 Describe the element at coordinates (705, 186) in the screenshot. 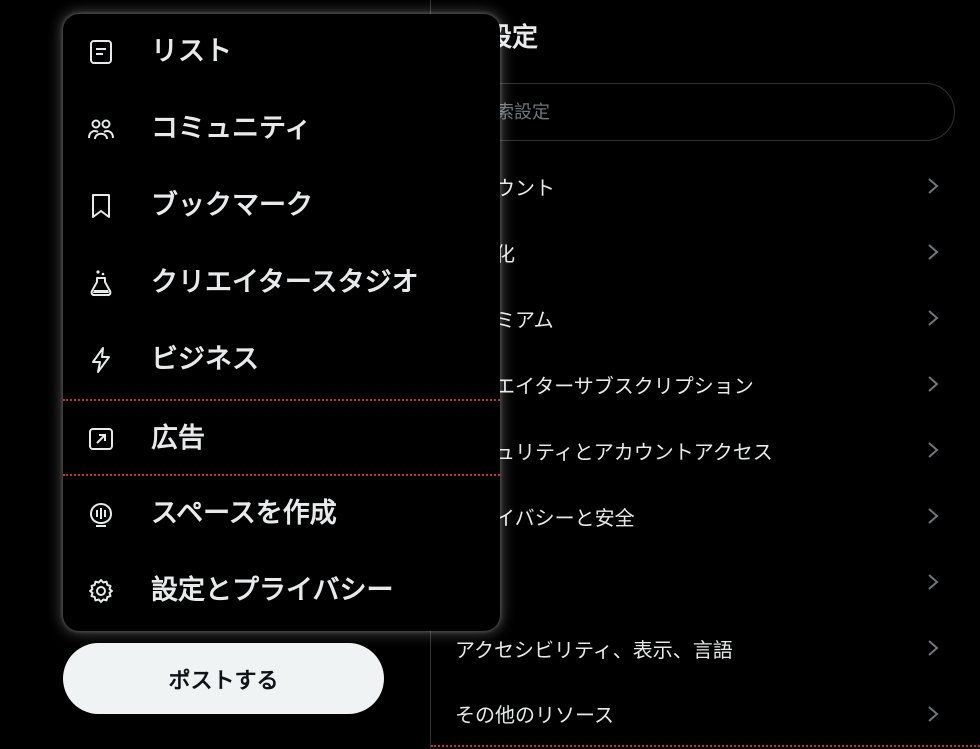

I see `settings-item-account: アカウント` at that location.